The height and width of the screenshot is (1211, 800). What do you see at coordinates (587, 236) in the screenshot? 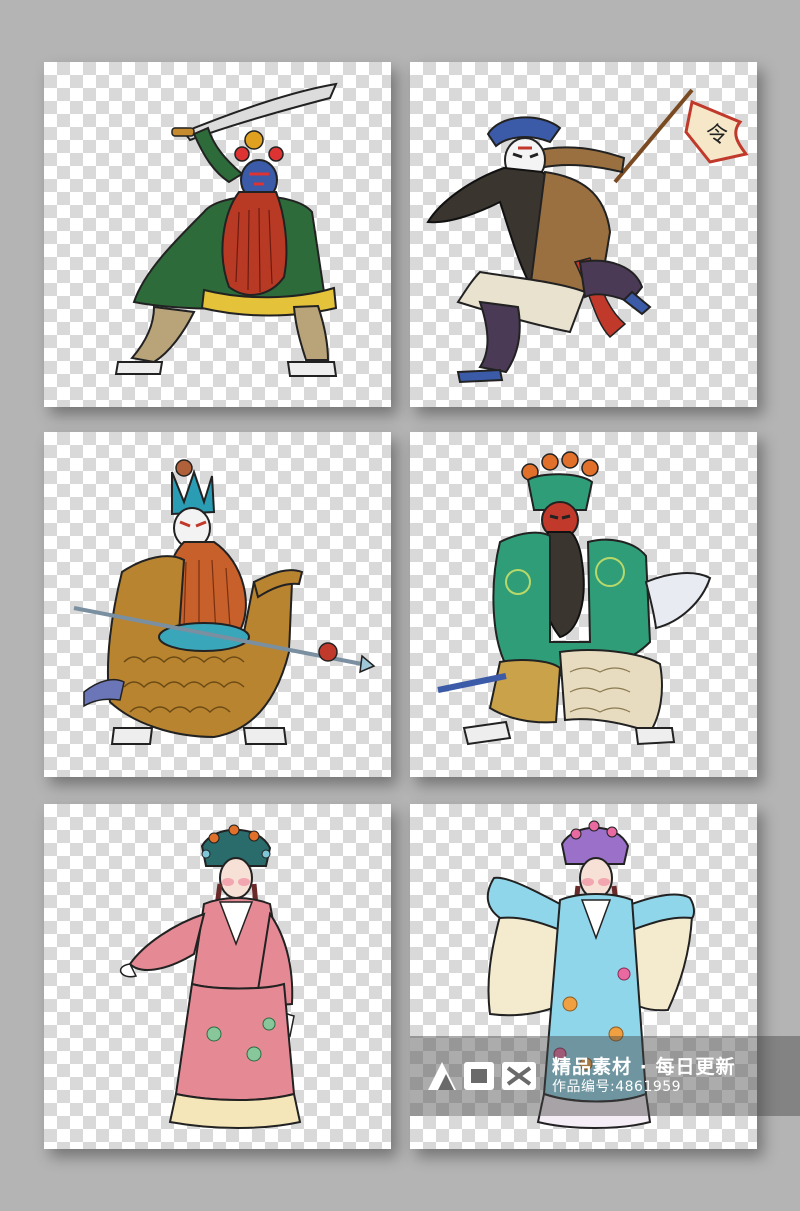
I see `warrior-black-beard-flag-icon: 令` at bounding box center [587, 236].